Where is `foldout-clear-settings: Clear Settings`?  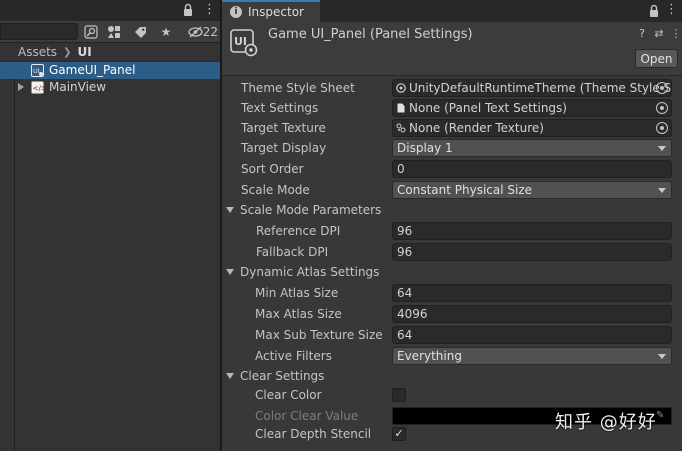 foldout-clear-settings: Clear Settings is located at coordinates (452, 377).